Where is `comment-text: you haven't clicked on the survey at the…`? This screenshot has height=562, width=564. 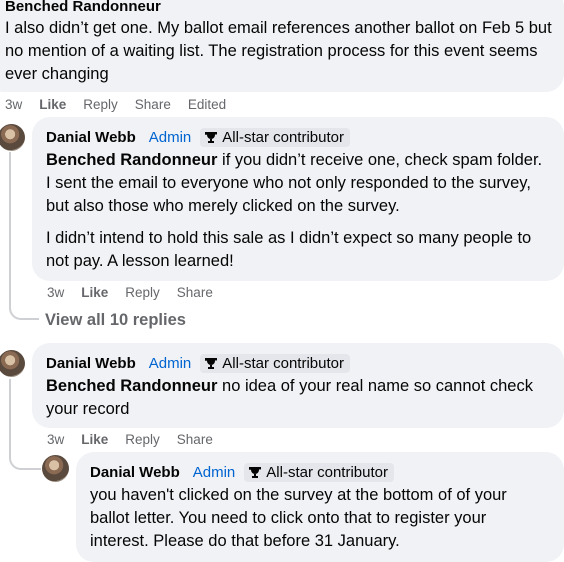 comment-text: you haven't clicked on the survey at the… is located at coordinates (298, 518).